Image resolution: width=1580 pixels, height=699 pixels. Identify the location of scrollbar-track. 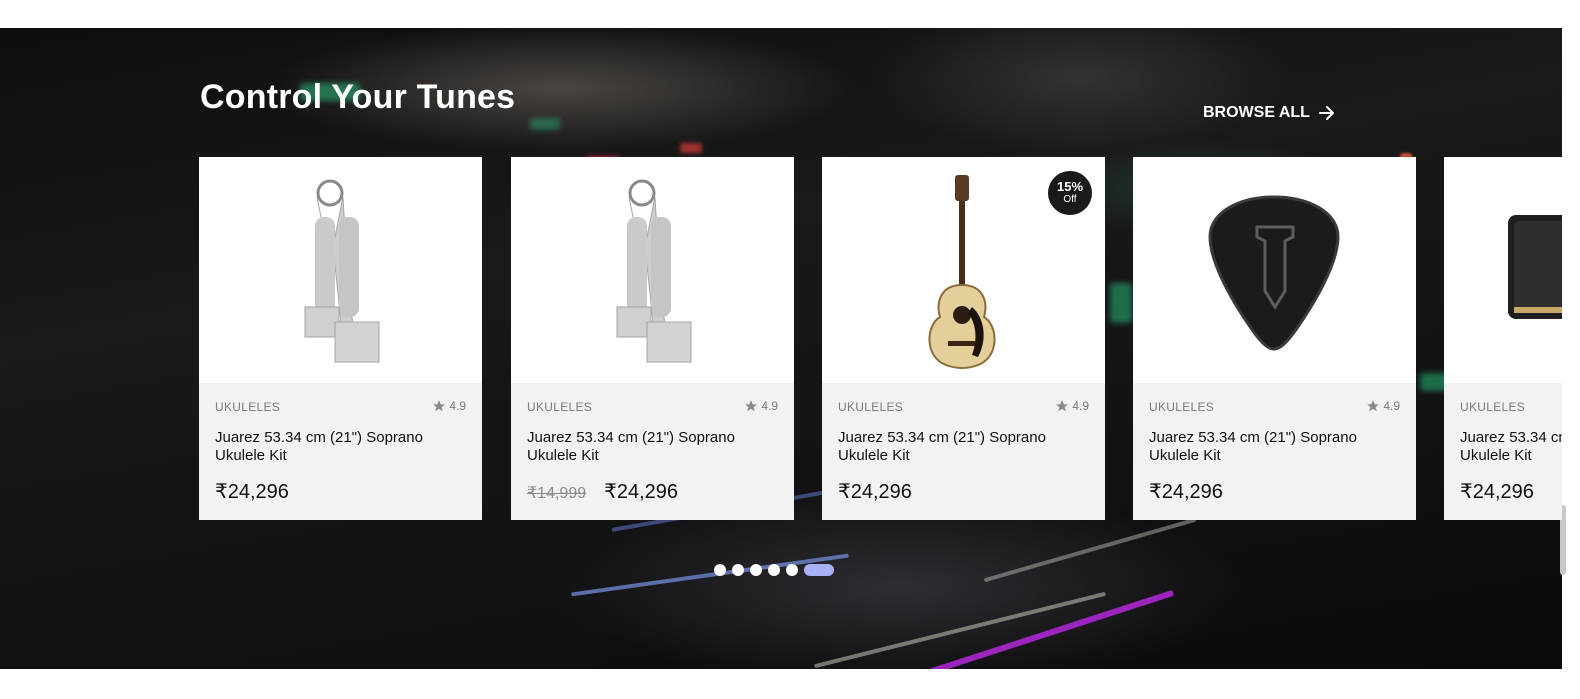
(1571, 349).